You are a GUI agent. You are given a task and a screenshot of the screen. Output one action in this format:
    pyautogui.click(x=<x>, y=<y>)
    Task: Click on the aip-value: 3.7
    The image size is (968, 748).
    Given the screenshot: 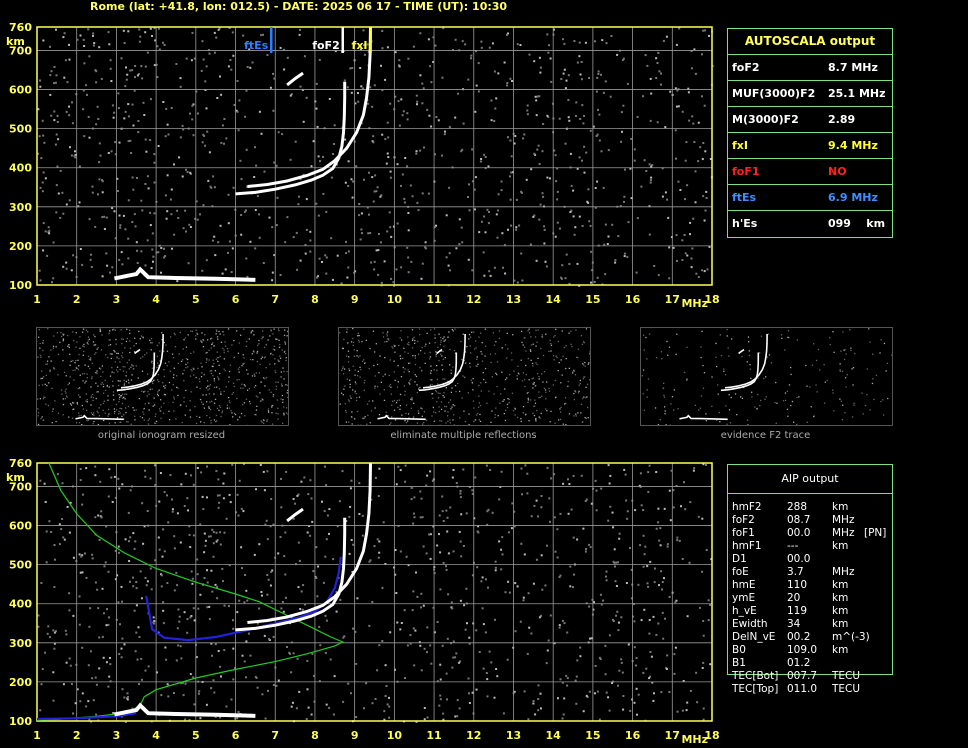 What is the action you would take?
    pyautogui.click(x=795, y=572)
    